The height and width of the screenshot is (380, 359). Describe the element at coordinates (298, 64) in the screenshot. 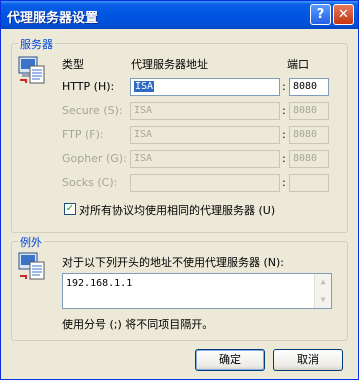

I see `column-header-port: 端口` at that location.